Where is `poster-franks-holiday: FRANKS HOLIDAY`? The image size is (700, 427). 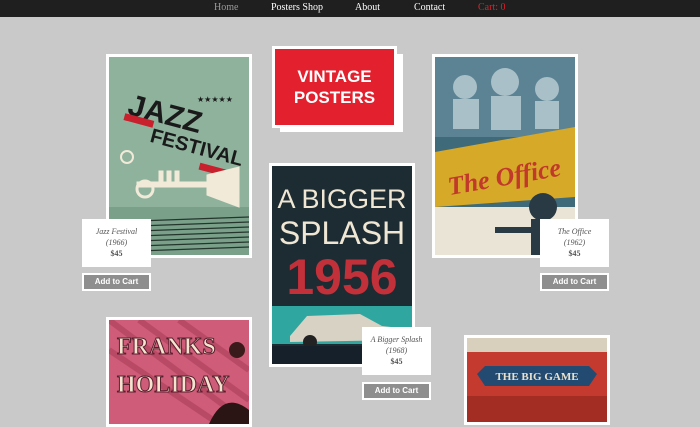 poster-franks-holiday: FRANKS HOLIDAY is located at coordinates (179, 372).